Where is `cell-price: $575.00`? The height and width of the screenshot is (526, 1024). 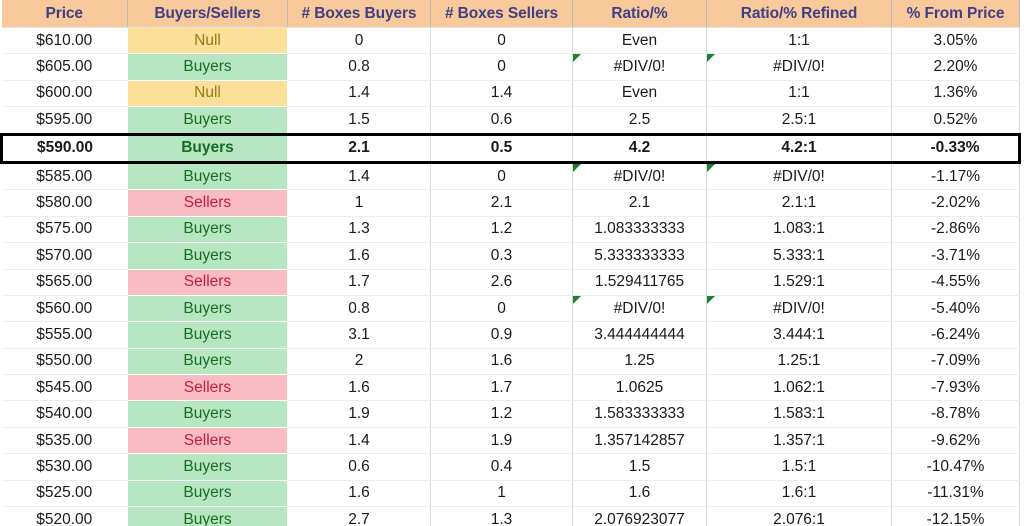
cell-price: $575.00 is located at coordinates (64, 230).